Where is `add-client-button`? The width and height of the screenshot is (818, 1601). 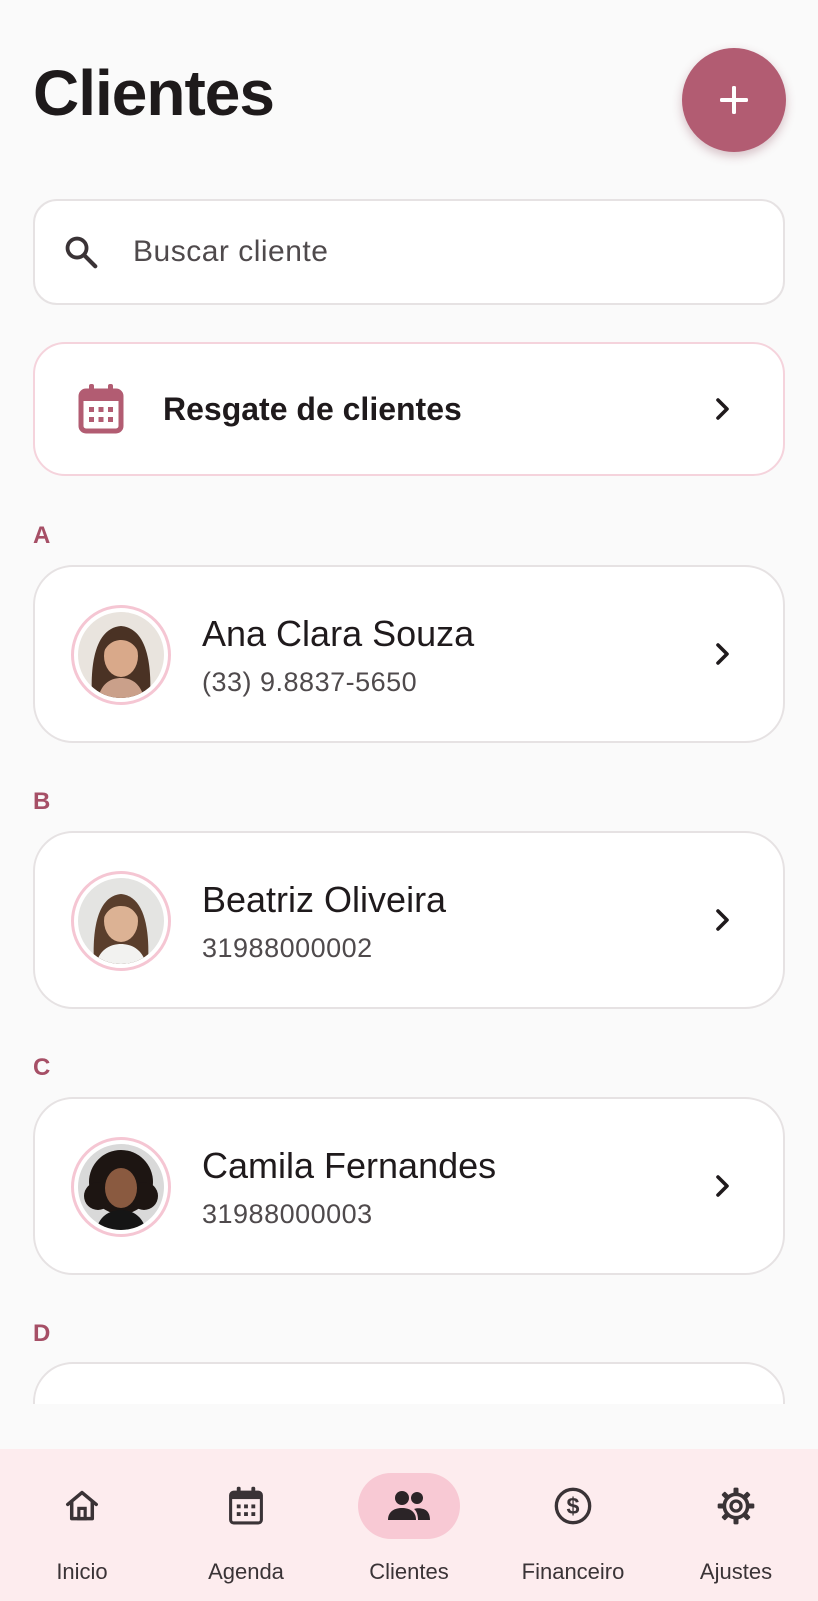
add-client-button is located at coordinates (734, 100).